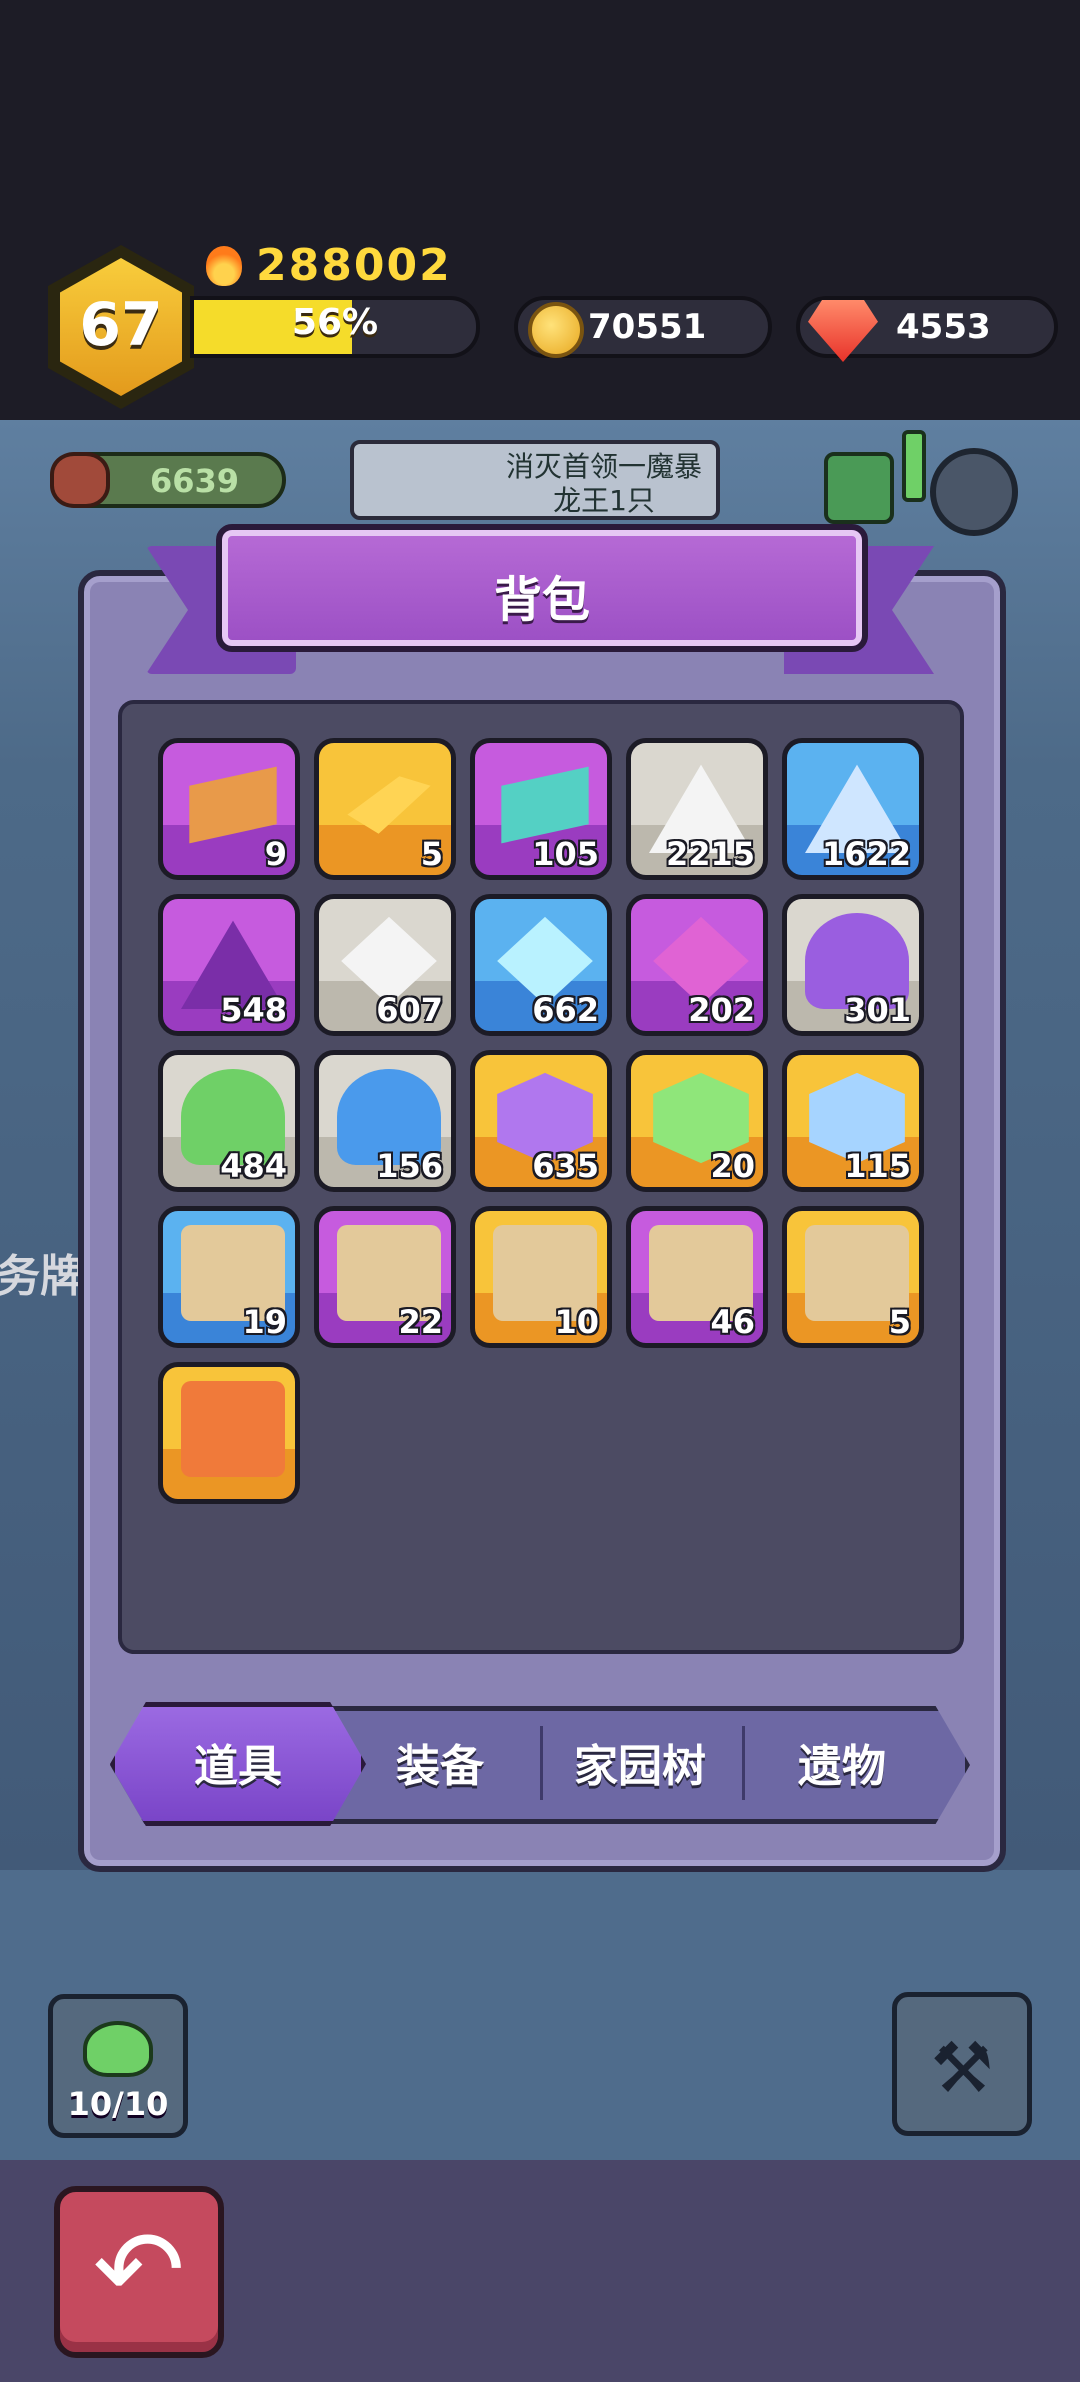  Describe the element at coordinates (229, 1277) in the screenshot. I see `item-slot: 19` at that location.